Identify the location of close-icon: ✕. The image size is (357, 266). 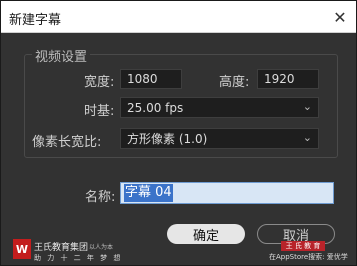
(340, 17).